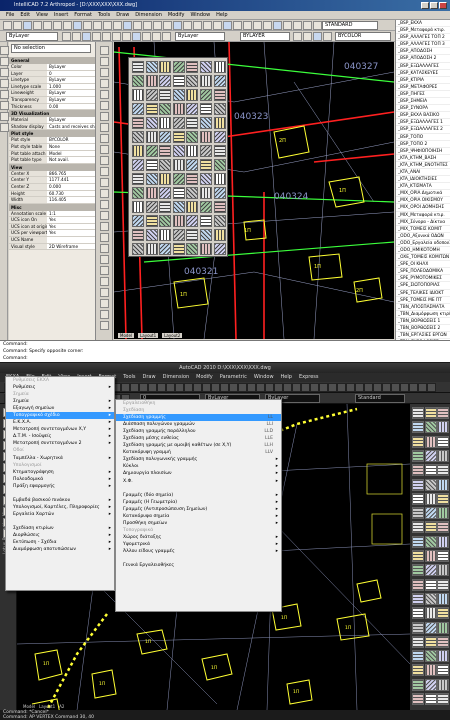 Image resolution: width=450 pixels, height=720 pixels. I want to click on menu-item: Πράξη εφαρμογής ▸, so click(60, 486).